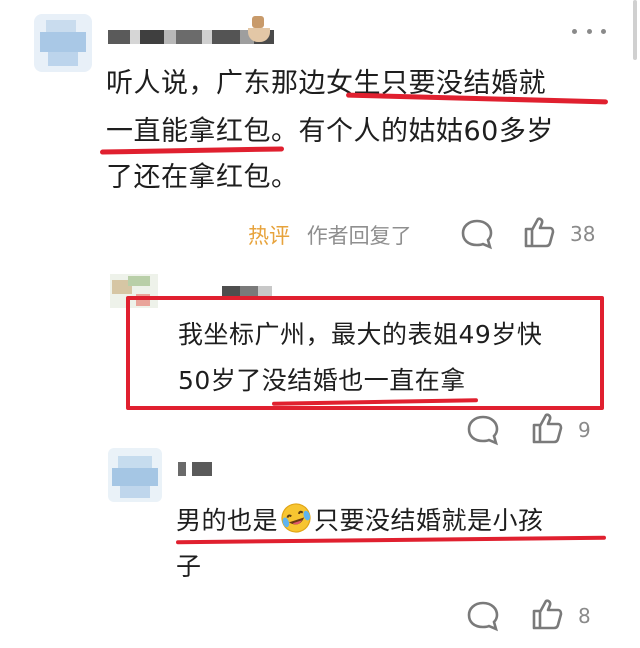  What do you see at coordinates (259, 30) in the screenshot?
I see `user-badge` at bounding box center [259, 30].